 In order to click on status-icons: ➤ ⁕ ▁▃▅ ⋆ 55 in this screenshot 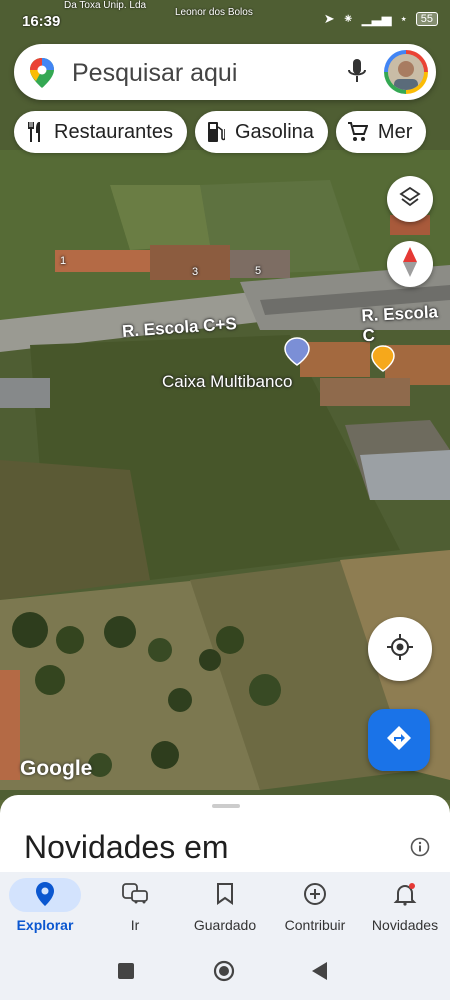, I will do `click(381, 19)`.